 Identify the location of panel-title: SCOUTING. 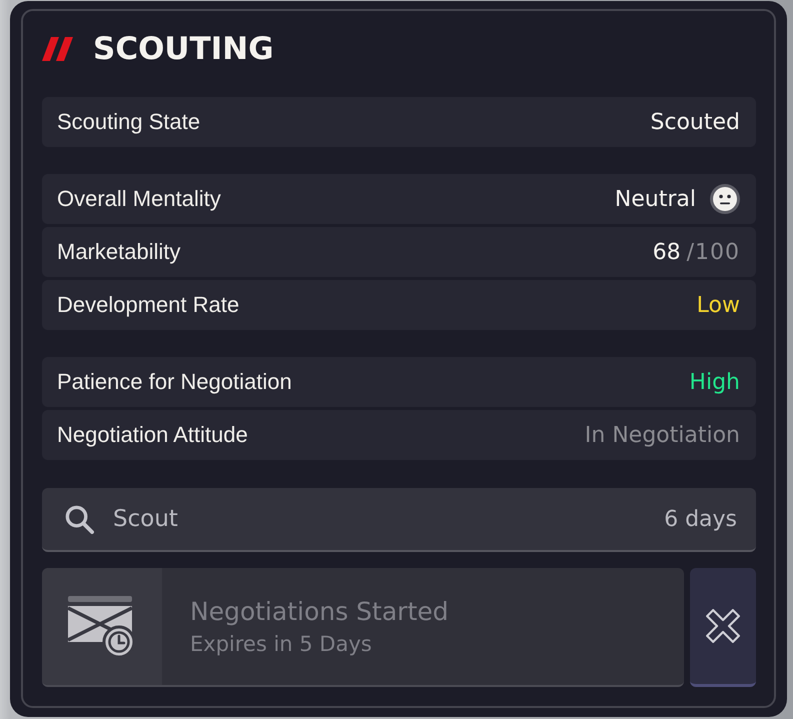
(183, 49).